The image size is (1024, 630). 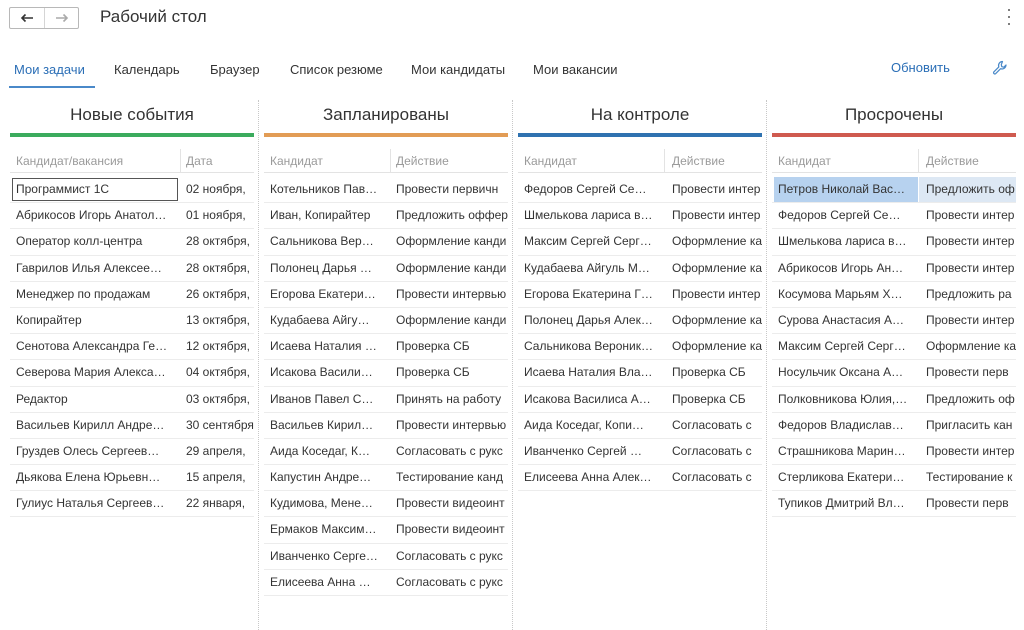 What do you see at coordinates (386, 295) in the screenshot?
I see `table-row: Егорова Екатери… Провести интервью` at bounding box center [386, 295].